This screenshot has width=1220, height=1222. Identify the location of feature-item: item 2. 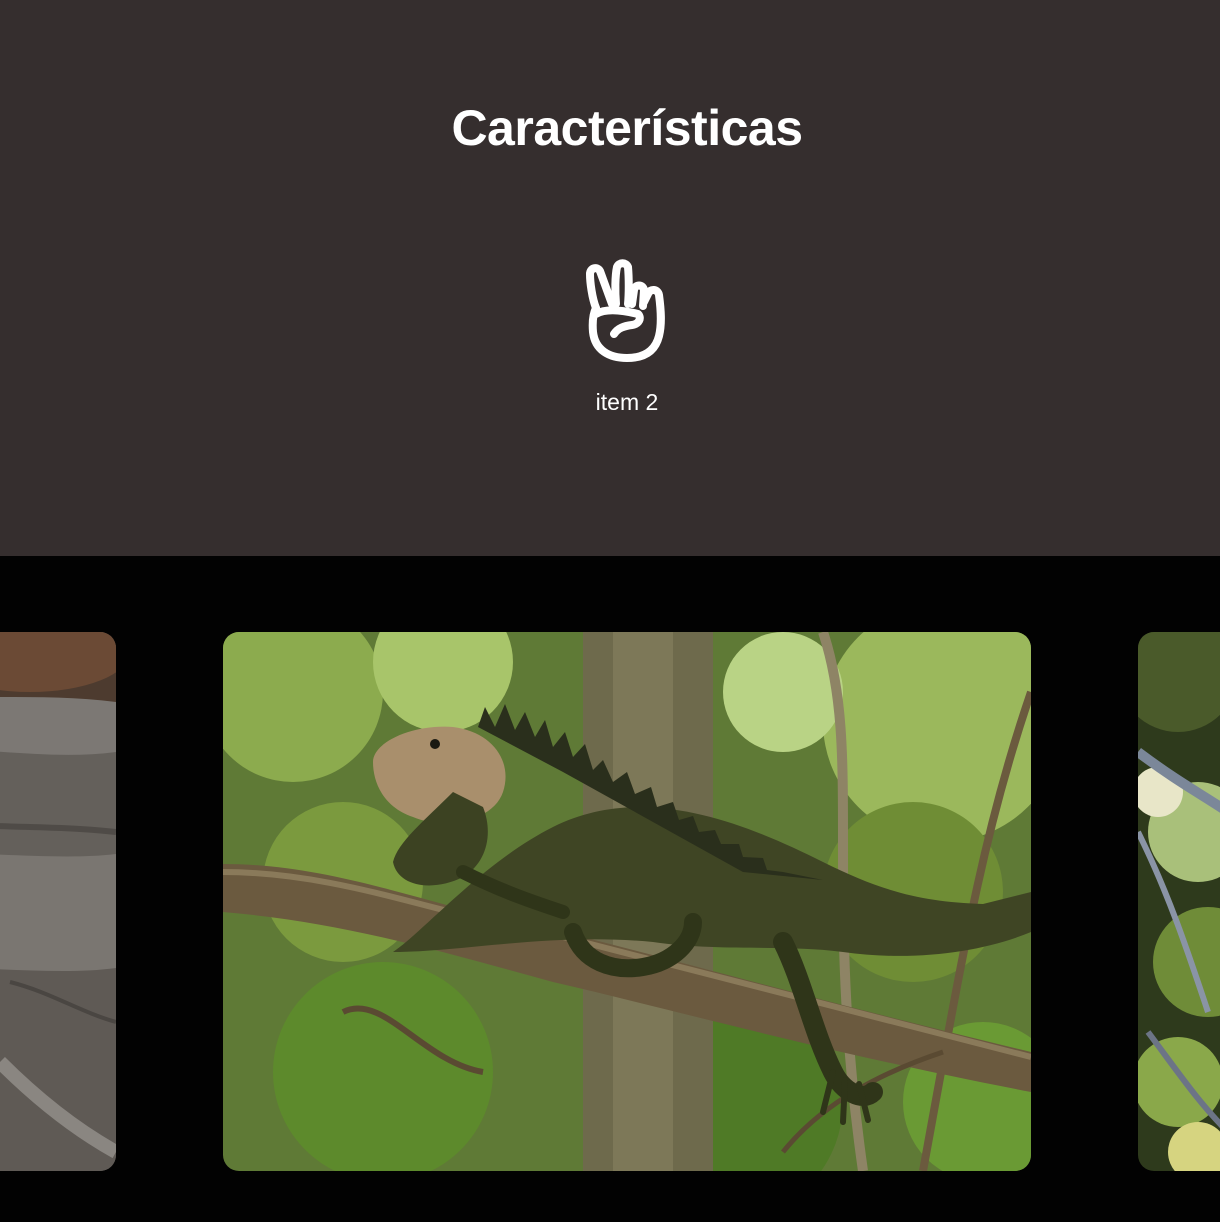
(627, 337).